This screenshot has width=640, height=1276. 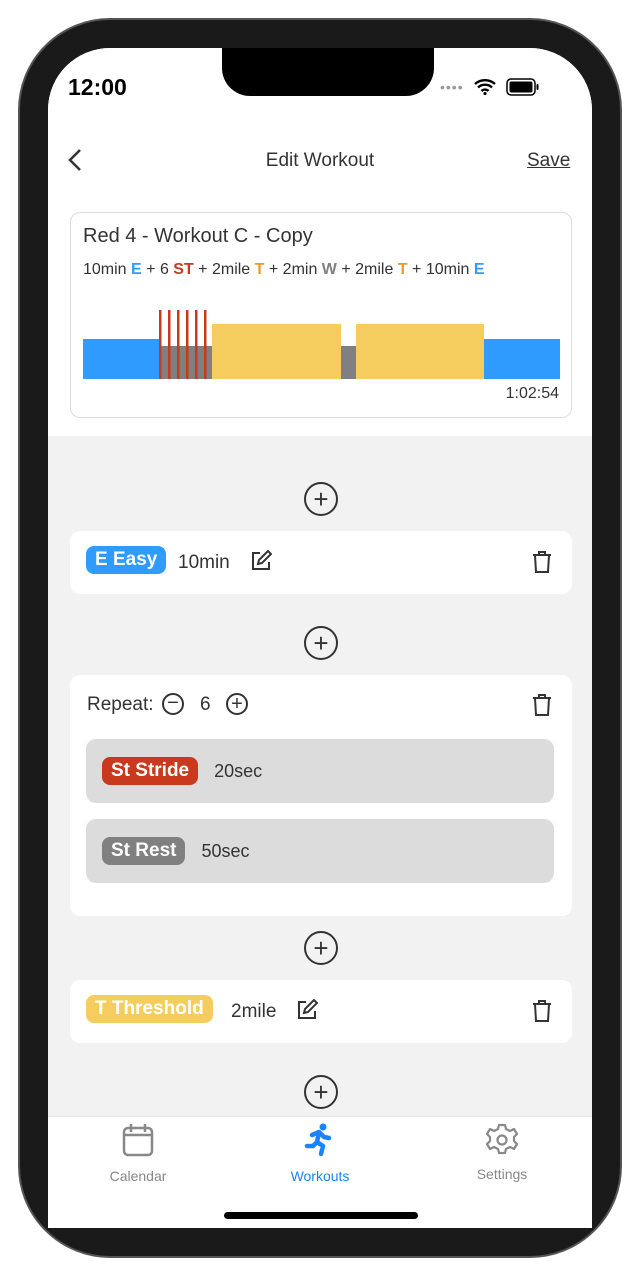 What do you see at coordinates (138, 1176) in the screenshot?
I see `tab-label: Calendar` at bounding box center [138, 1176].